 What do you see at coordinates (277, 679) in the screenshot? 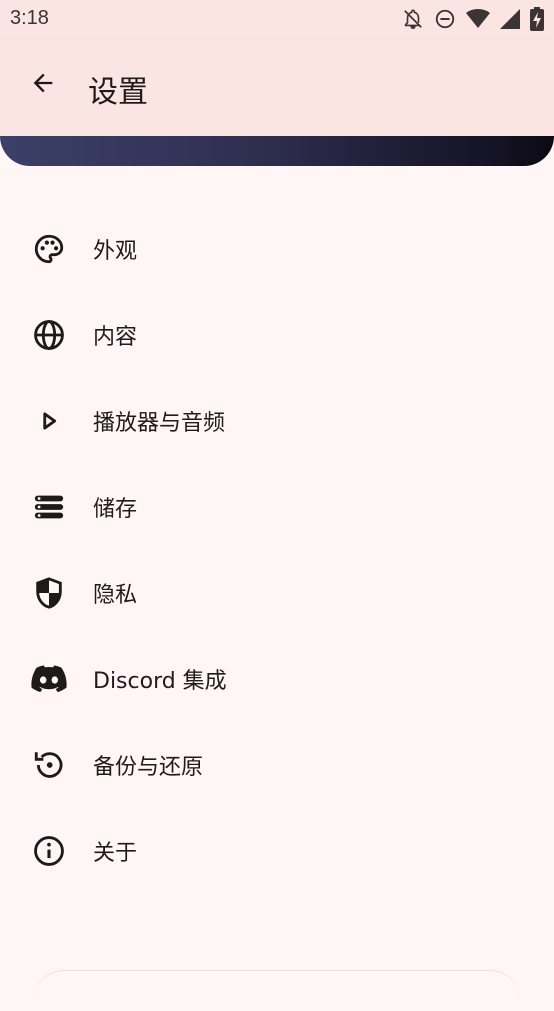
I see `menu-item-discord: Discord 集成` at bounding box center [277, 679].